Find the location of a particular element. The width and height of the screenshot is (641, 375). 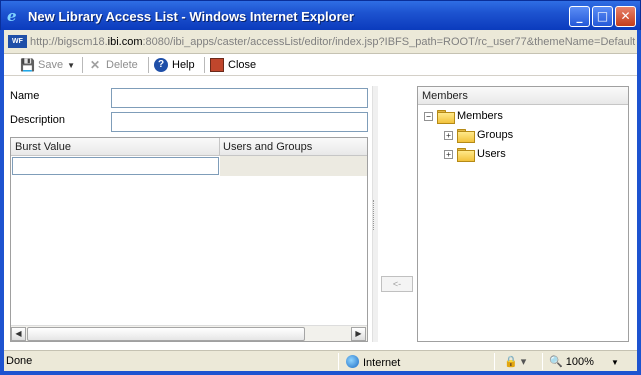

splitter-grip-icon is located at coordinates (374, 215).